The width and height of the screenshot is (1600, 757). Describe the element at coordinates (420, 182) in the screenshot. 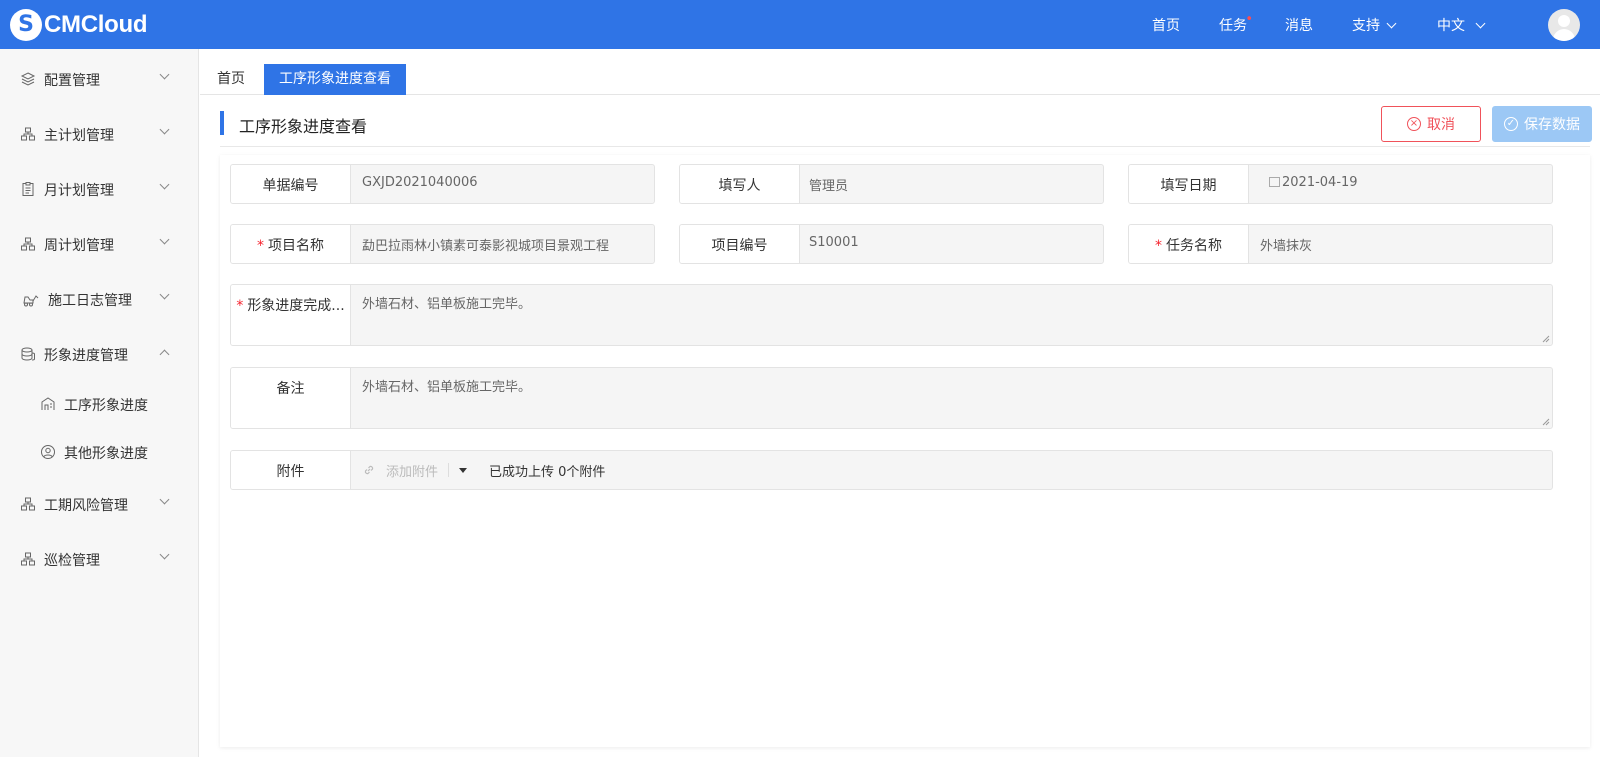

I see `doc-no-value: GXJD2021040006` at that location.